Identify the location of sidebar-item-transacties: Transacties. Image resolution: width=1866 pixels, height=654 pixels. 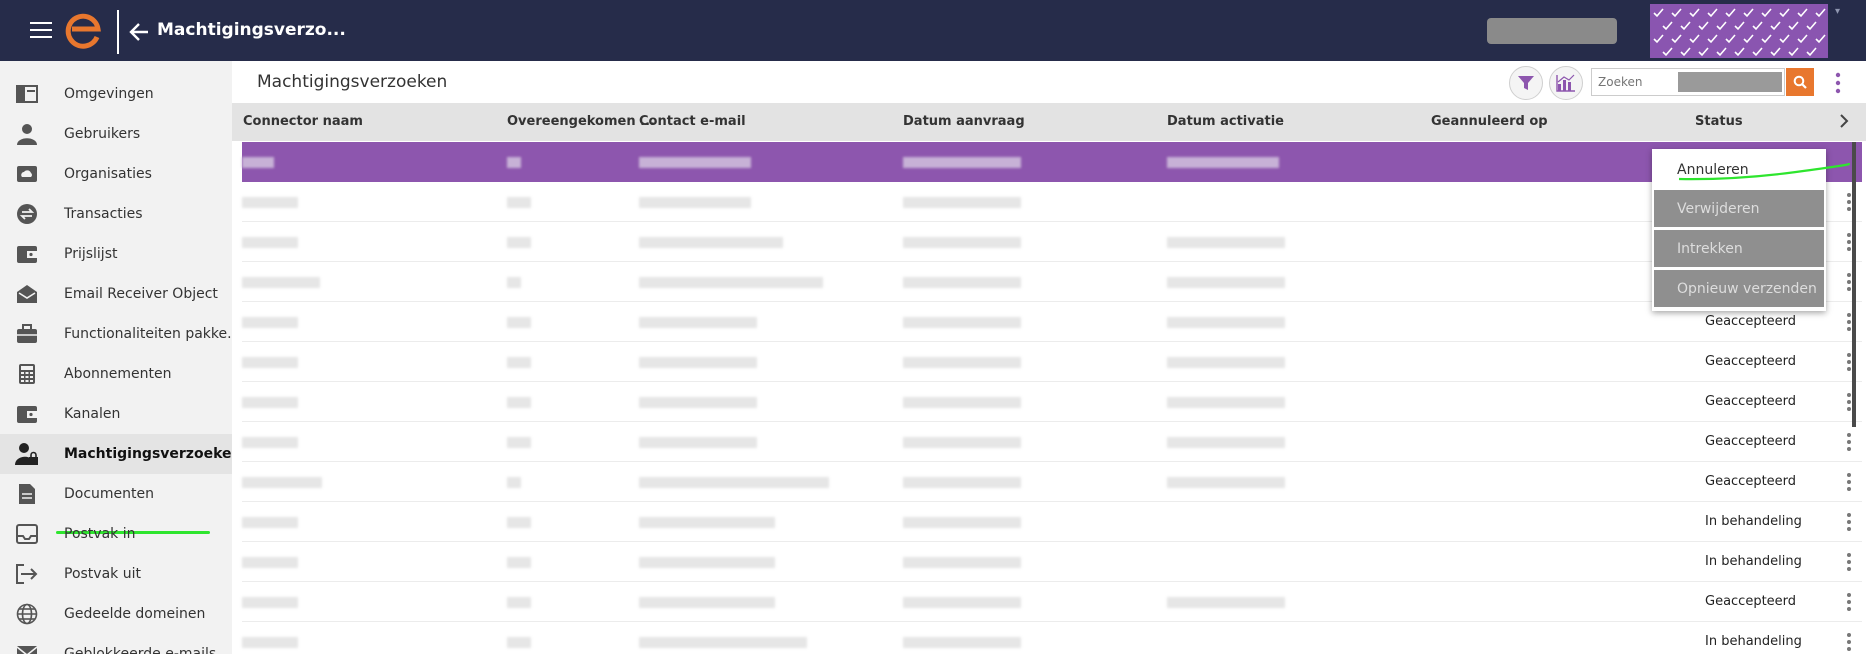
(116, 214).